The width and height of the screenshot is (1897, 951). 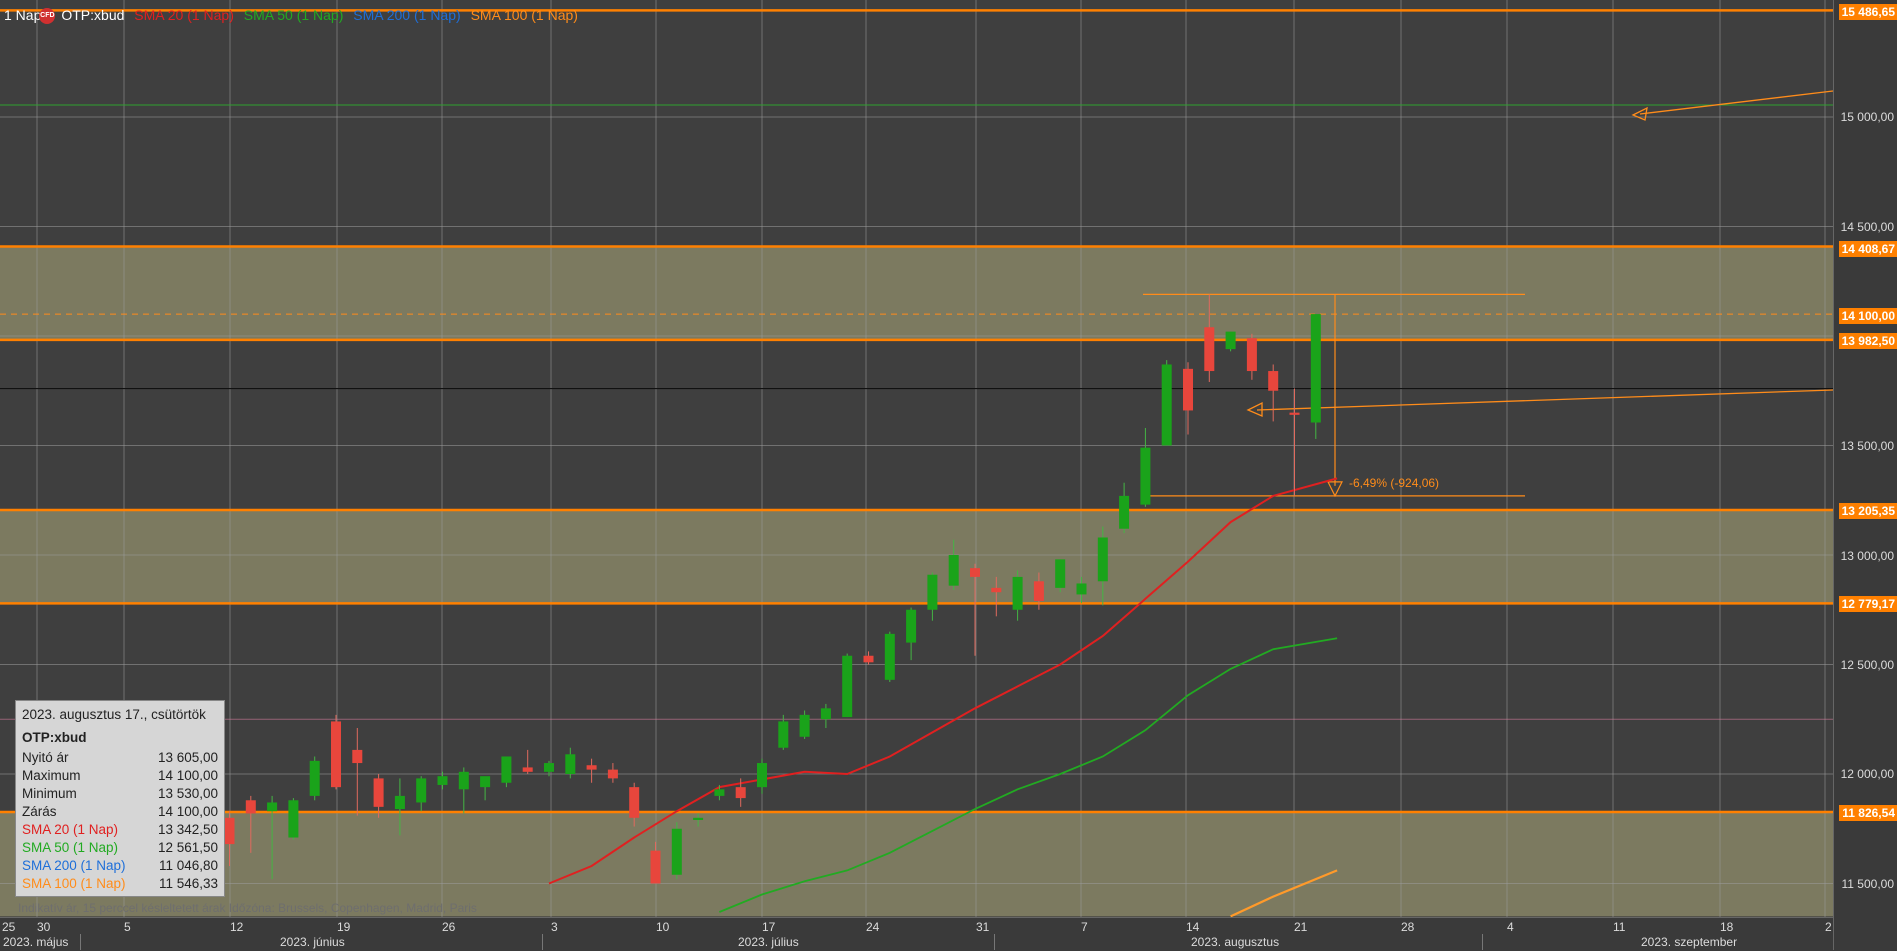 I want to click on price-tick: 12 500,00, so click(x=1867, y=665).